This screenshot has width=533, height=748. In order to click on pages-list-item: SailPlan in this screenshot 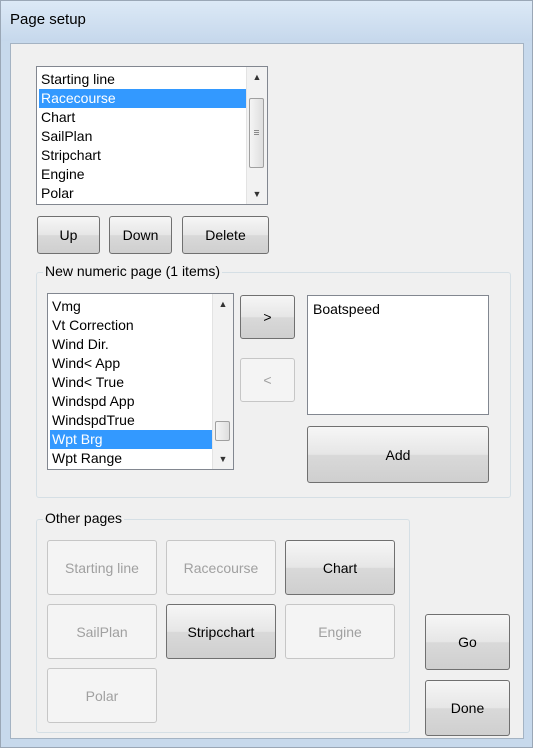, I will do `click(142, 136)`.